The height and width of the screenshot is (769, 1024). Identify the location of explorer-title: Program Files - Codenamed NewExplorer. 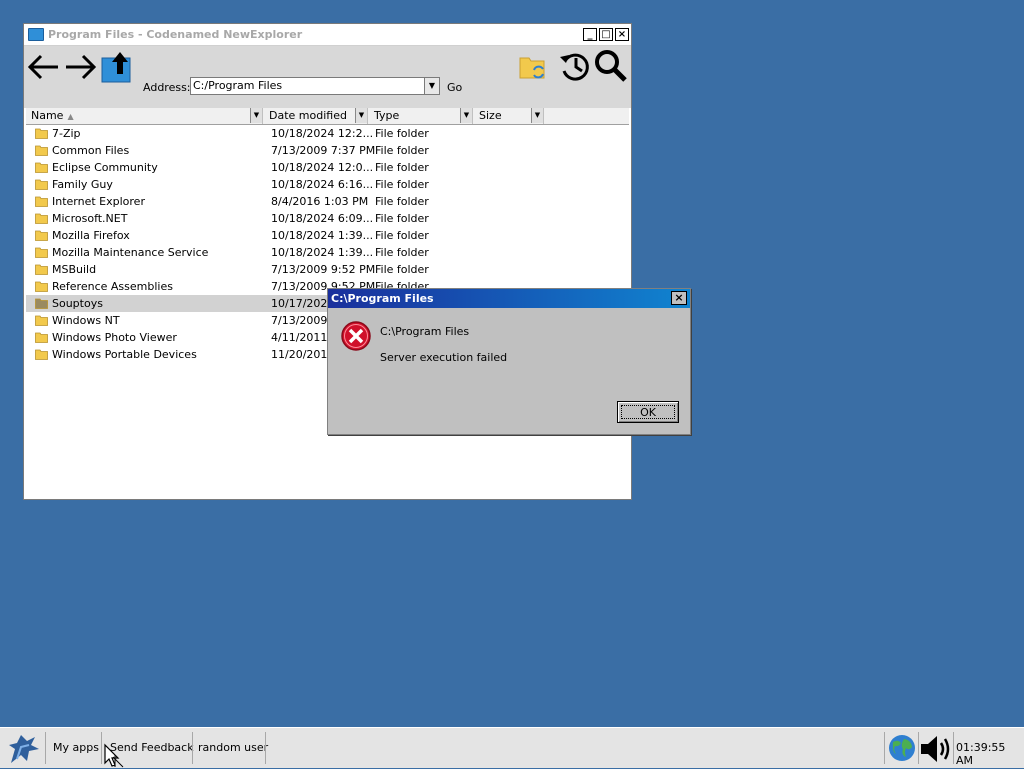
(175, 34).